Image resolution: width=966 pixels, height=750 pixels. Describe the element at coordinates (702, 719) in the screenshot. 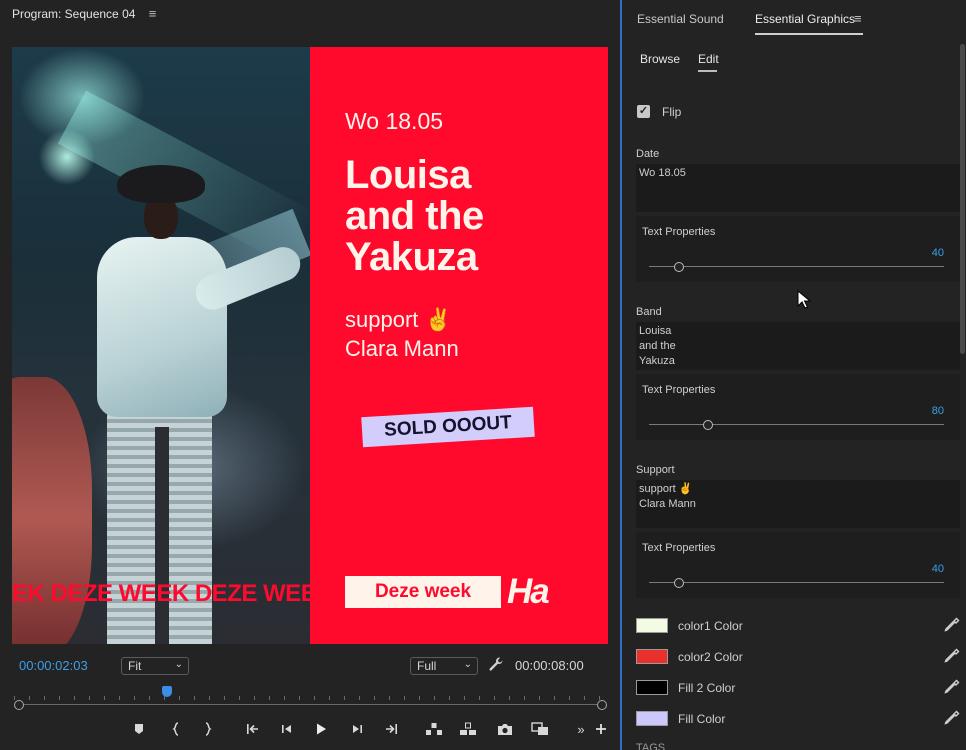

I see `color-label: Fill Color` at that location.